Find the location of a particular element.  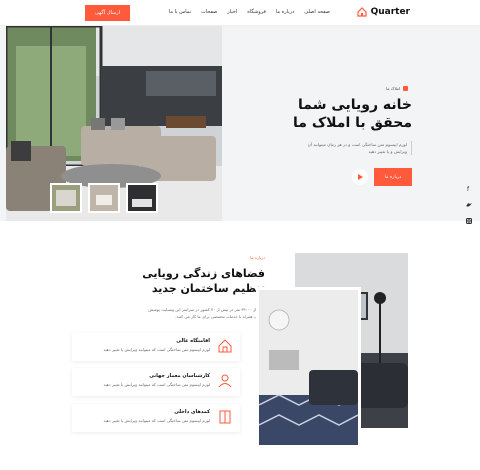

twitter-icon is located at coordinates (469, 205).